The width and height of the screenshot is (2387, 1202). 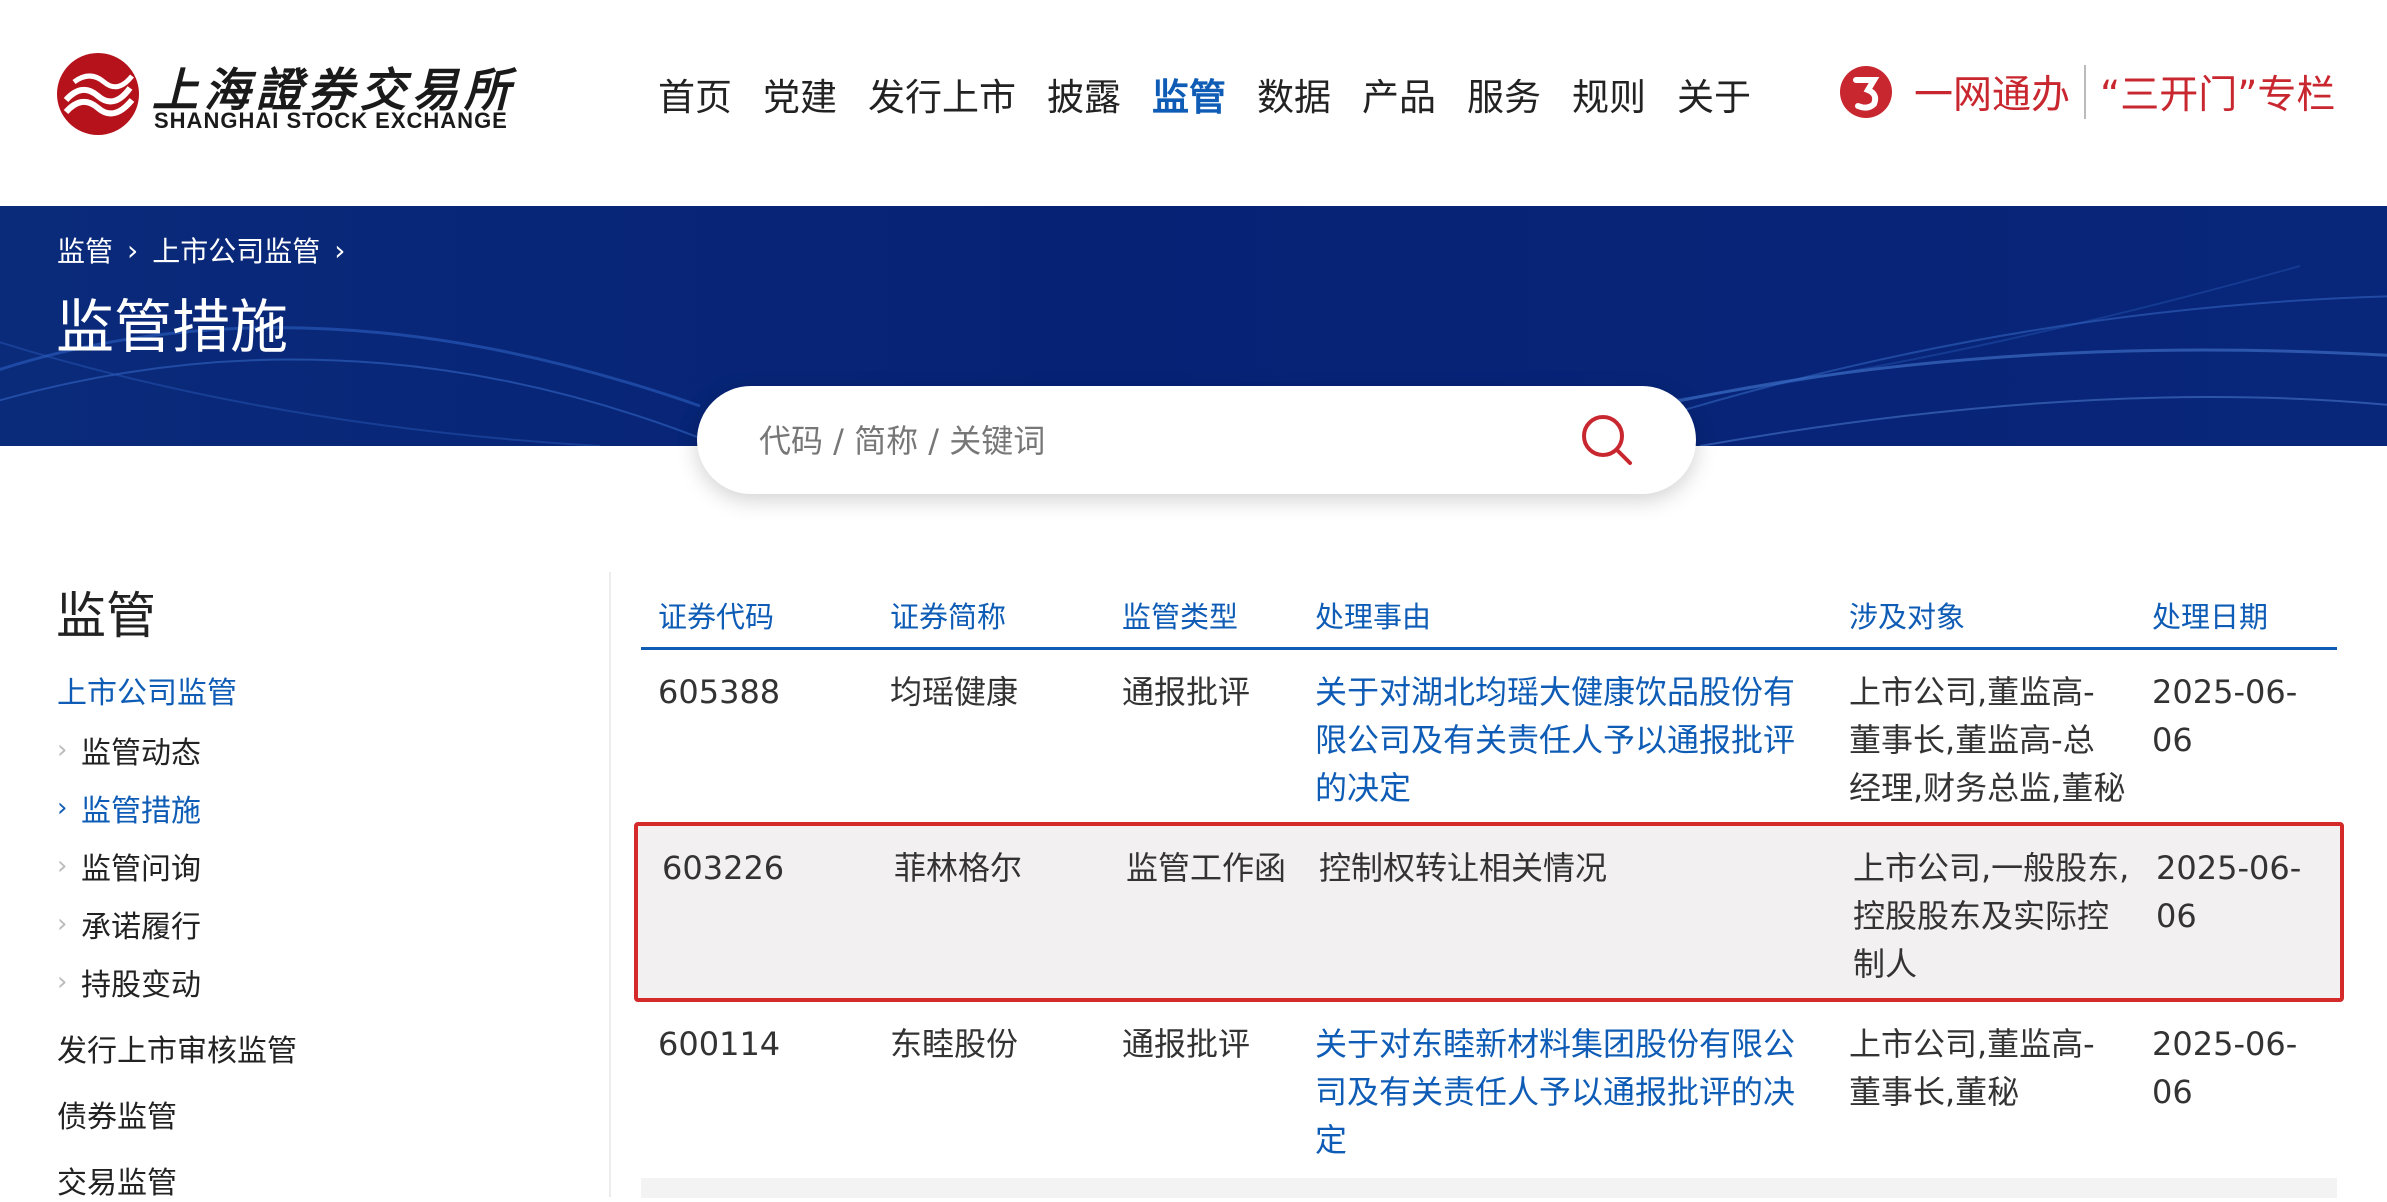 What do you see at coordinates (958, 868) in the screenshot?
I see `cell-name: 菲林格尔` at bounding box center [958, 868].